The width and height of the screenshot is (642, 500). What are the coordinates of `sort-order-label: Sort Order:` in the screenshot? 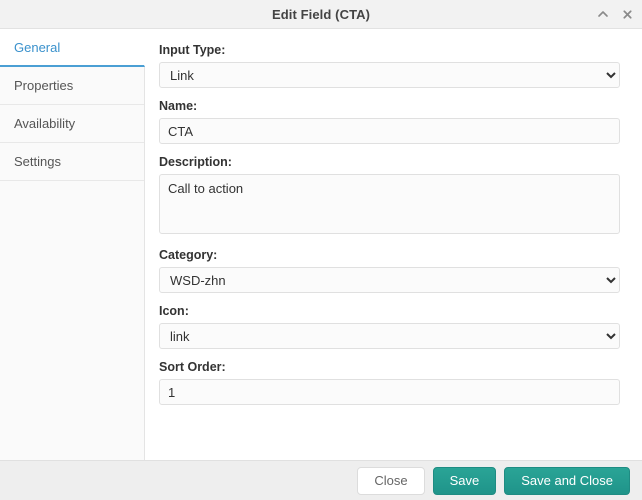 It's located at (192, 367).